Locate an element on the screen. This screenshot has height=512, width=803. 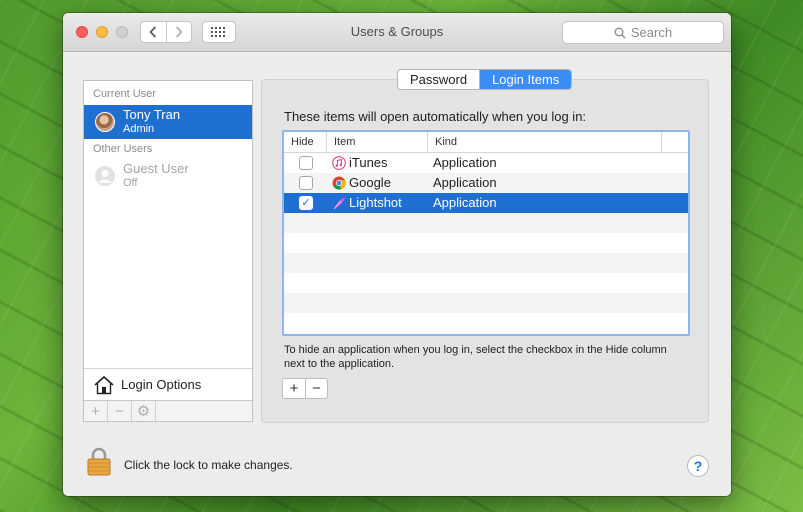
user-row-guest-user: Guest User Off is located at coordinates (168, 176).